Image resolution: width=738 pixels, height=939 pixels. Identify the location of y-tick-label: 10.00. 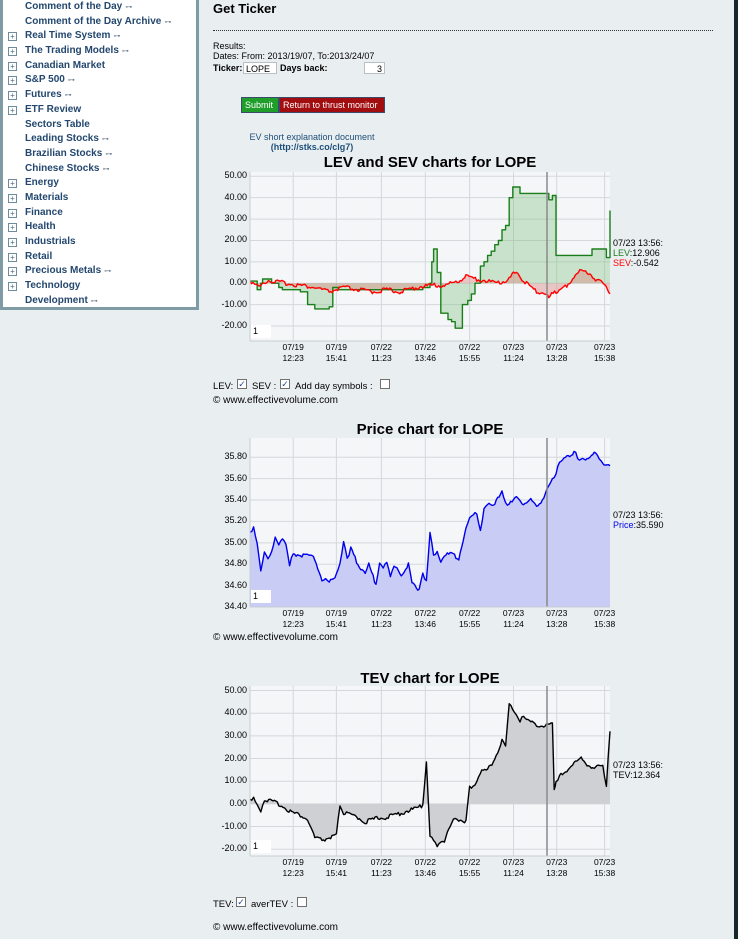
(235, 780).